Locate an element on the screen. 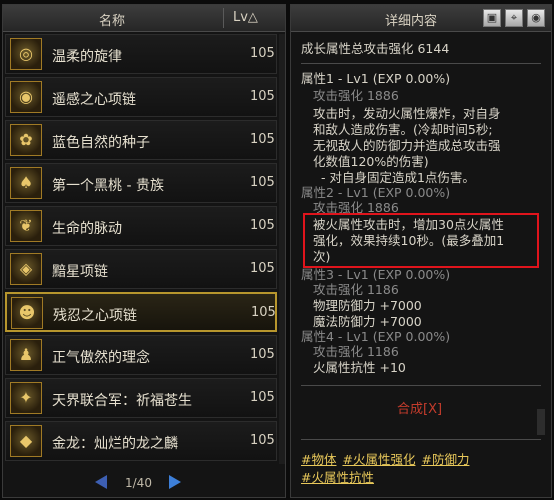 This screenshot has height=500, width=554. detail-scrollbar is located at coordinates (541, 422).